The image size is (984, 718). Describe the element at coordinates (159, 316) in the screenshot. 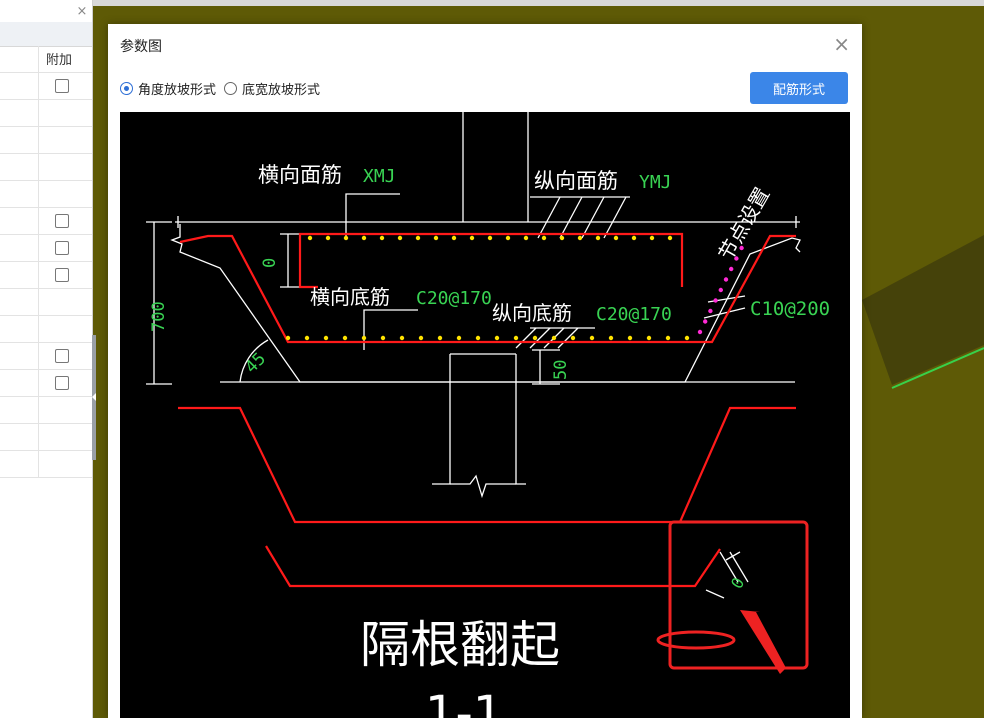

I see `dim-height-text: 700` at that location.